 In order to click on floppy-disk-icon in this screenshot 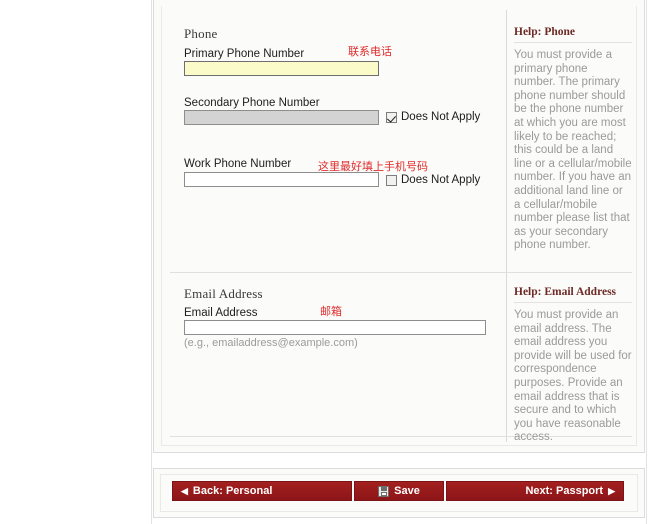, I will do `click(384, 491)`.